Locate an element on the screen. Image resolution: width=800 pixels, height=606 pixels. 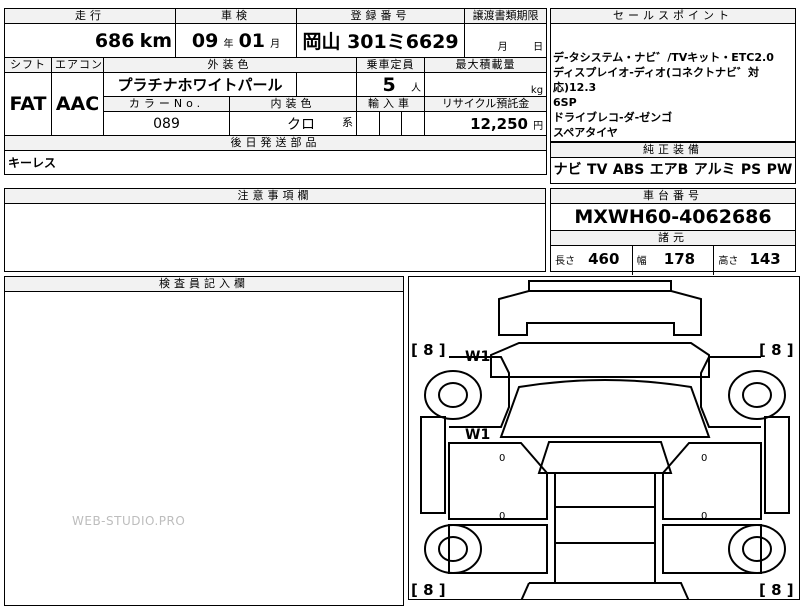
chassis-label: 車台番号 is located at coordinates (673, 196).